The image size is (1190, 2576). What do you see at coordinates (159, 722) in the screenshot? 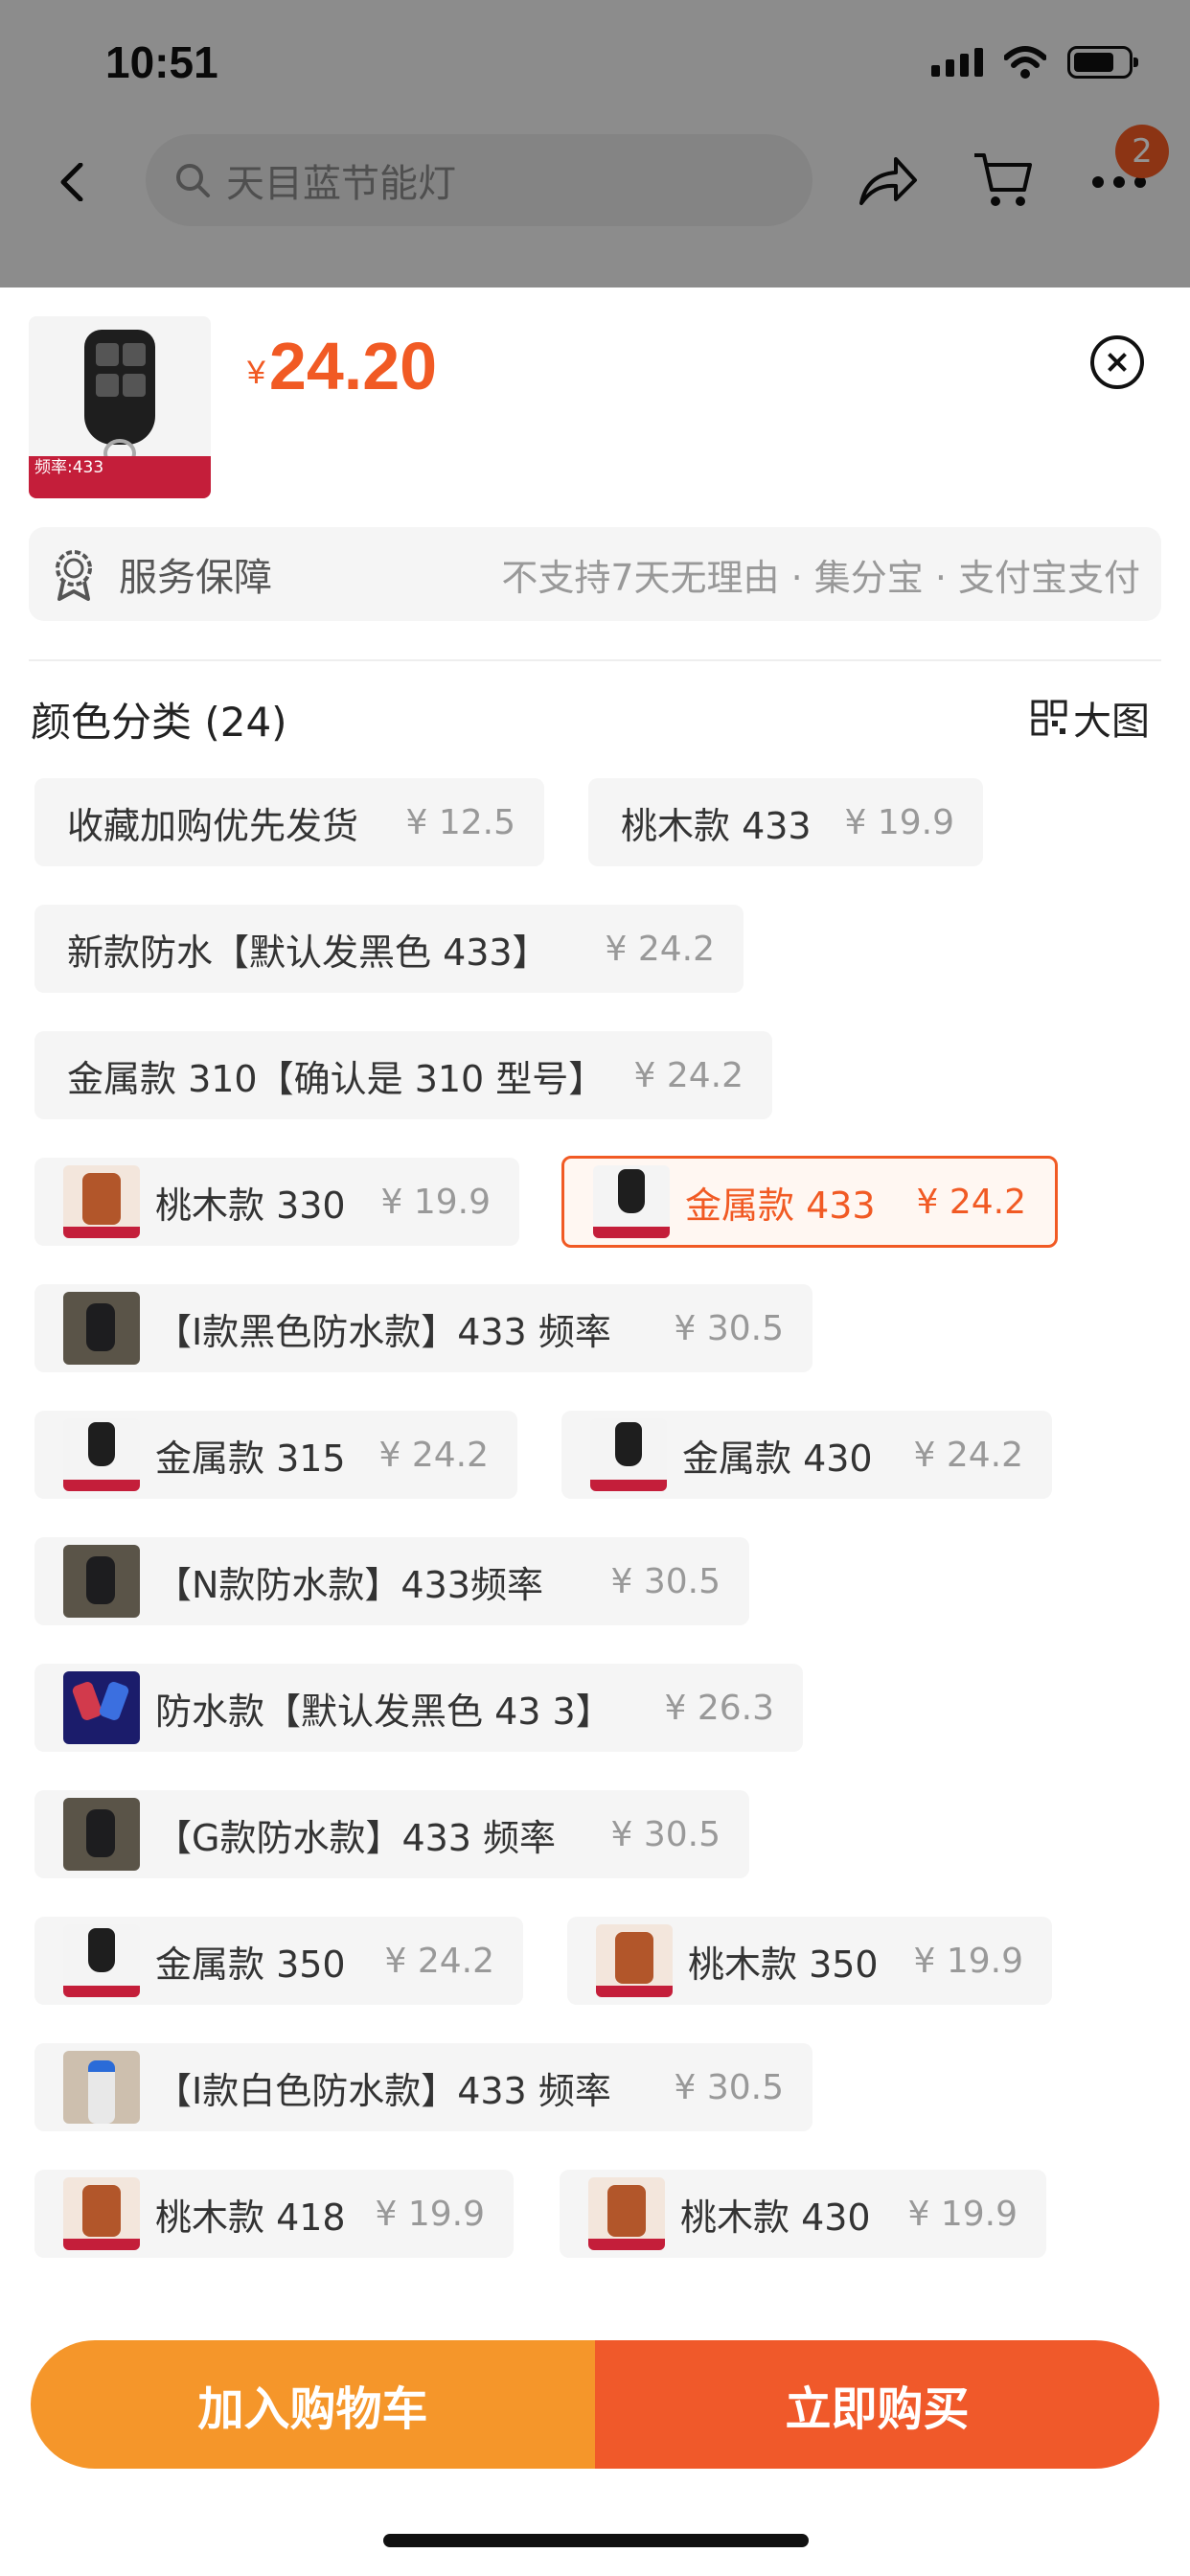
I see `variant-section-title: 颜色分类 (24)` at bounding box center [159, 722].